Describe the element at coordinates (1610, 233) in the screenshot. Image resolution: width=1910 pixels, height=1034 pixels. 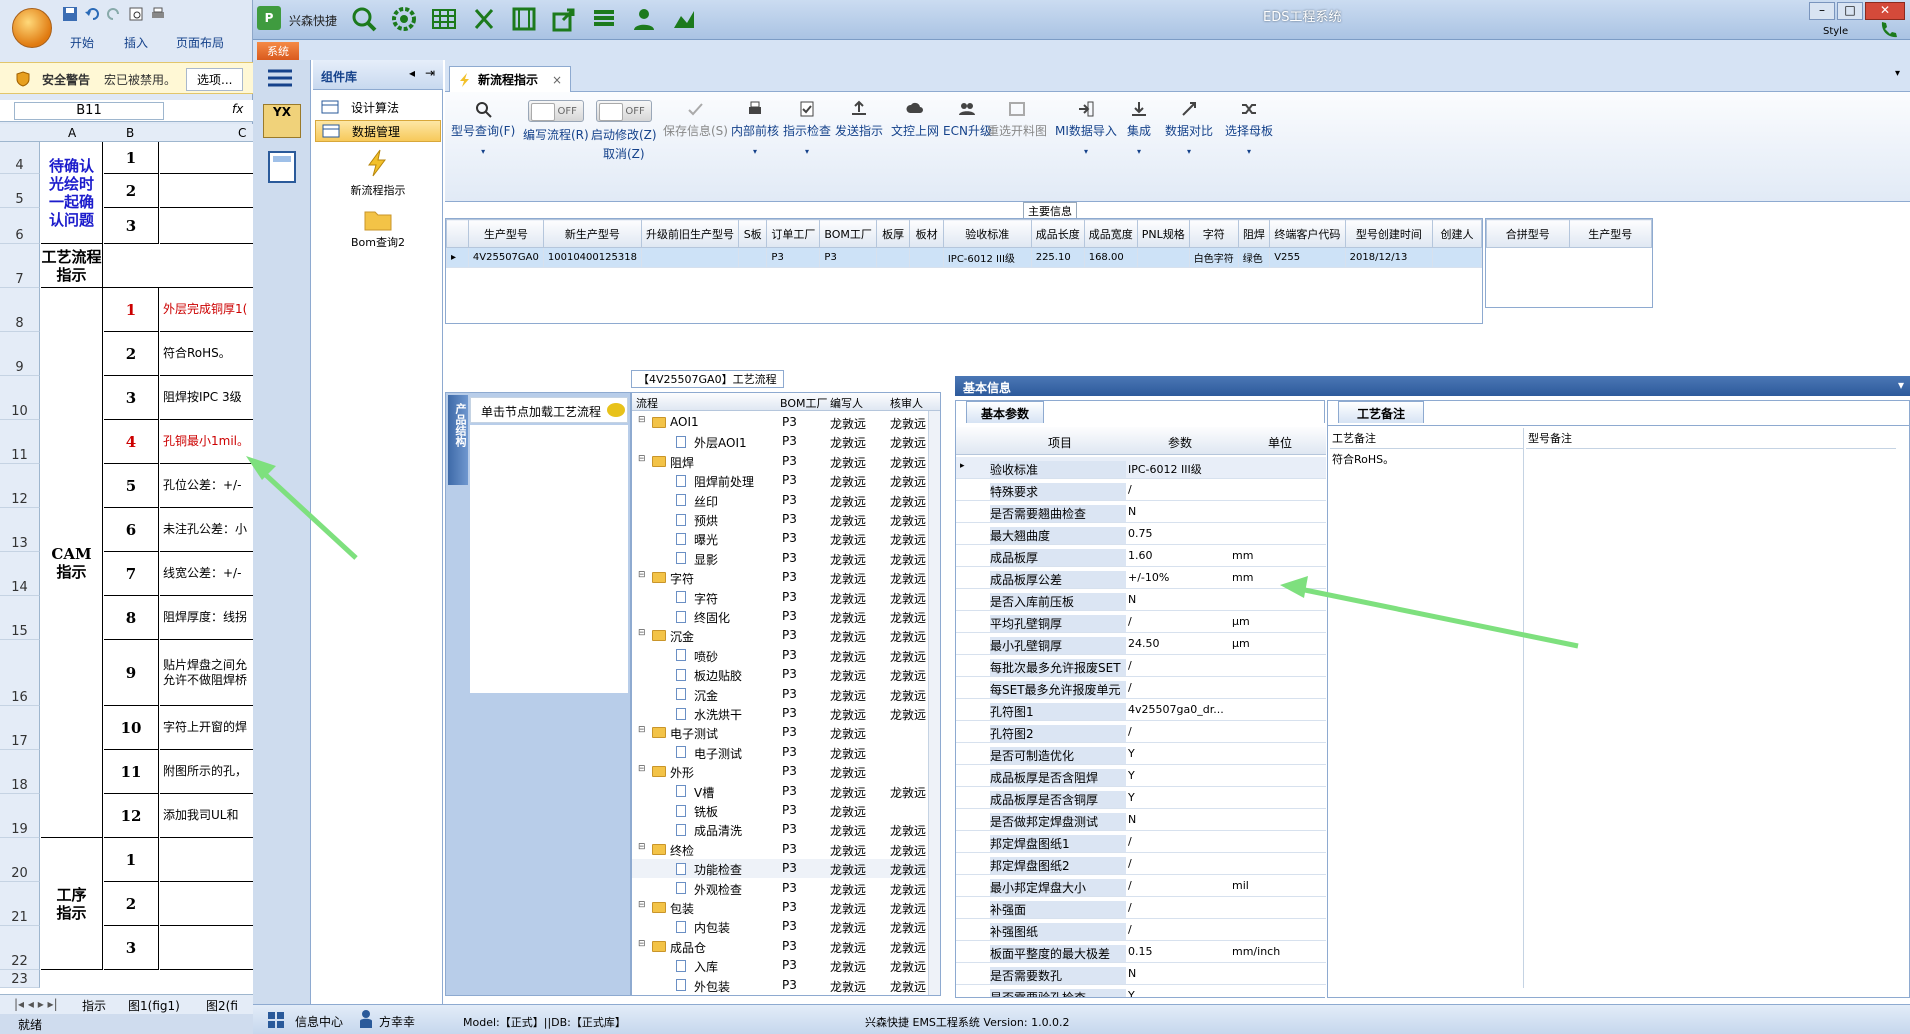
I see `col-production-model: 生产型号` at that location.